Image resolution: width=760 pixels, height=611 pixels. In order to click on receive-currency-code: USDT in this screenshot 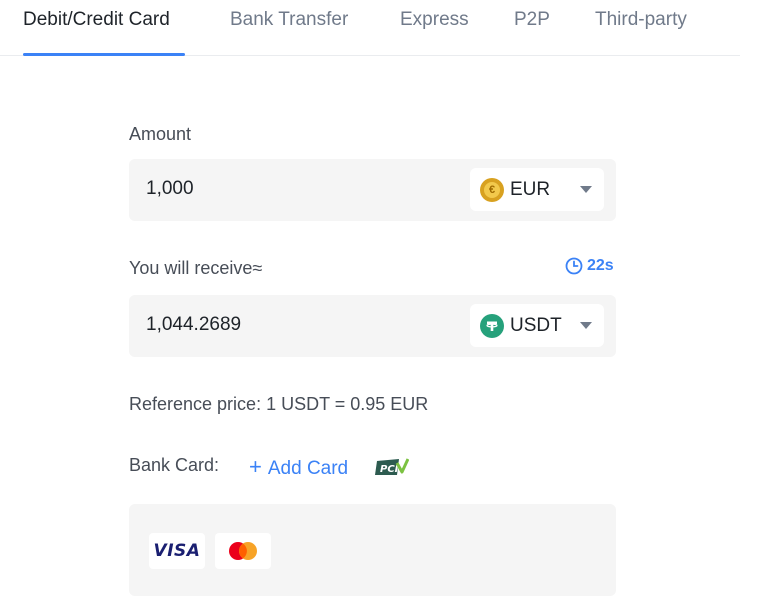, I will do `click(536, 325)`.